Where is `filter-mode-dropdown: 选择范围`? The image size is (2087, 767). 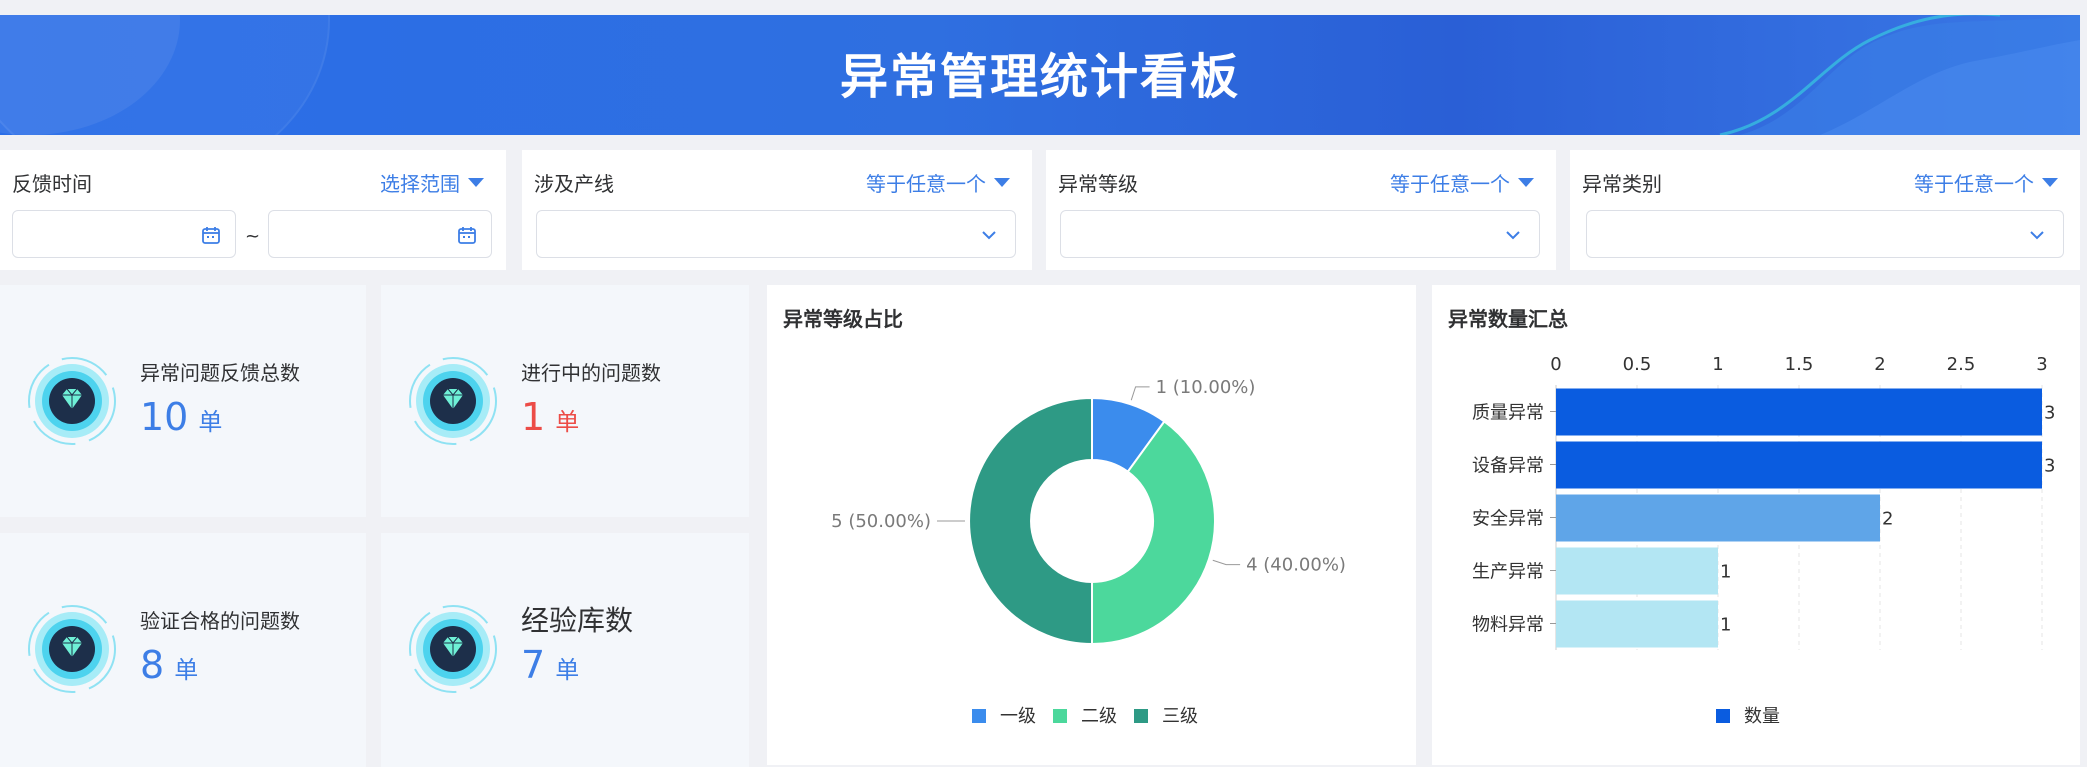 filter-mode-dropdown: 选择范围 is located at coordinates (432, 182).